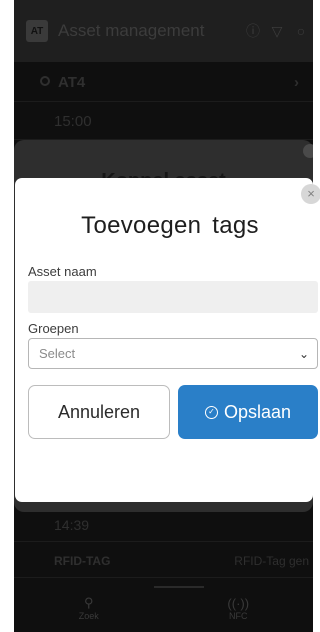 Image resolution: width=320 pixels, height=632 pixels. I want to click on list-item: 14:39, so click(163, 525).